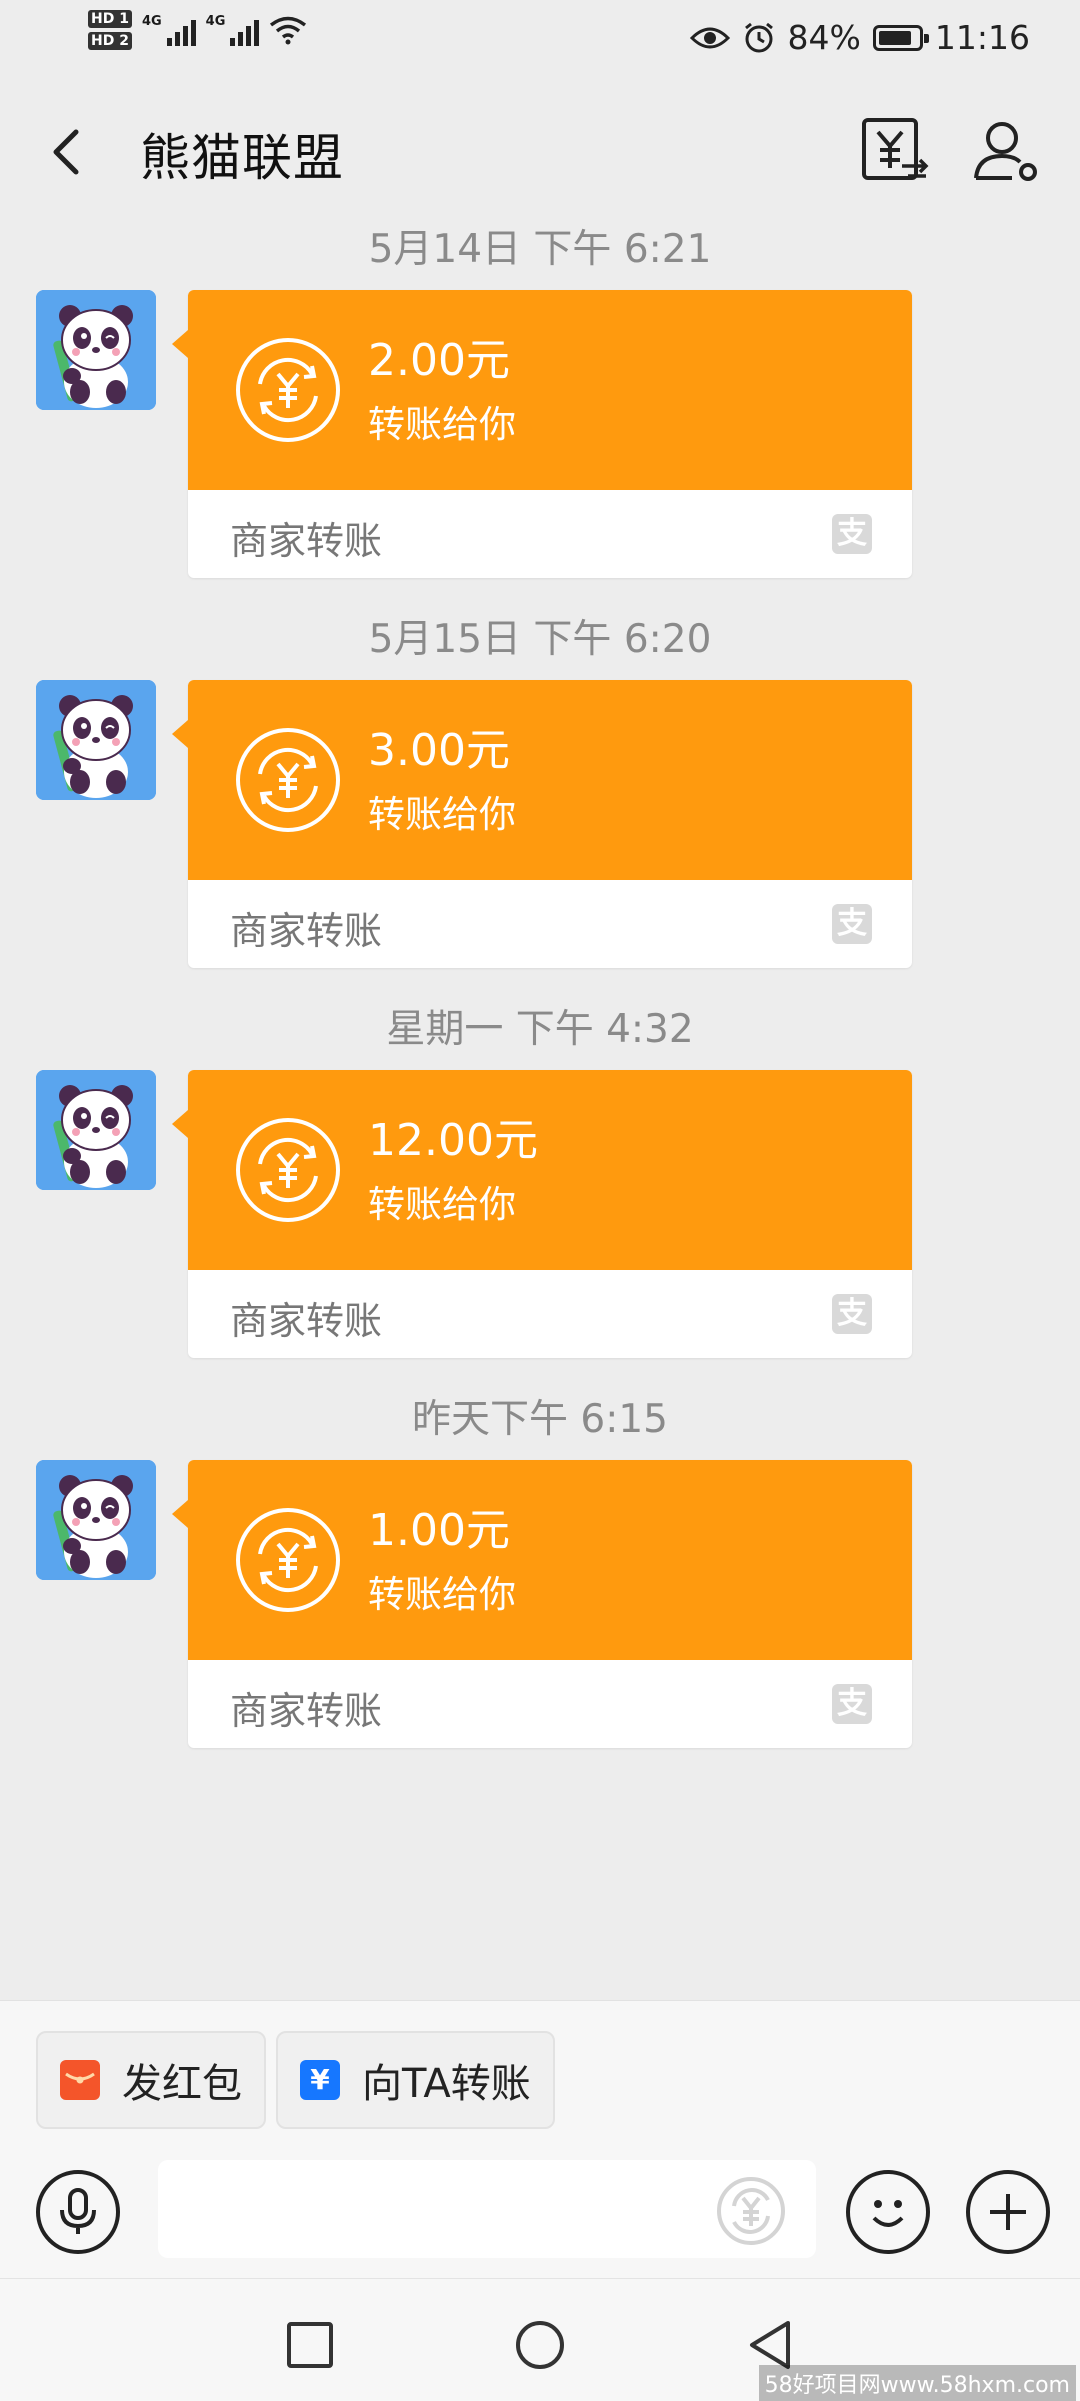 The height and width of the screenshot is (2401, 1080). I want to click on message-input, so click(487, 2209).